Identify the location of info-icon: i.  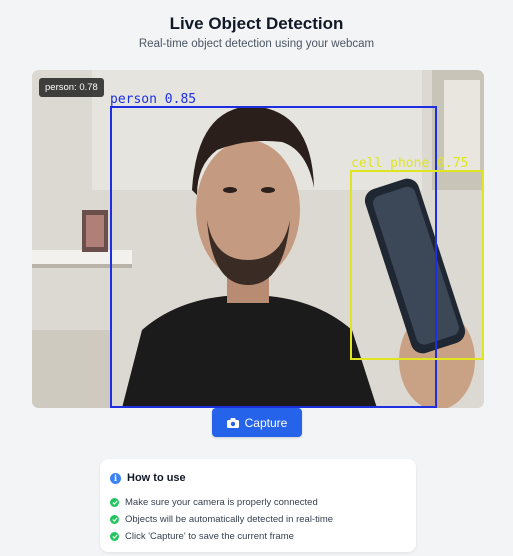
(115, 478).